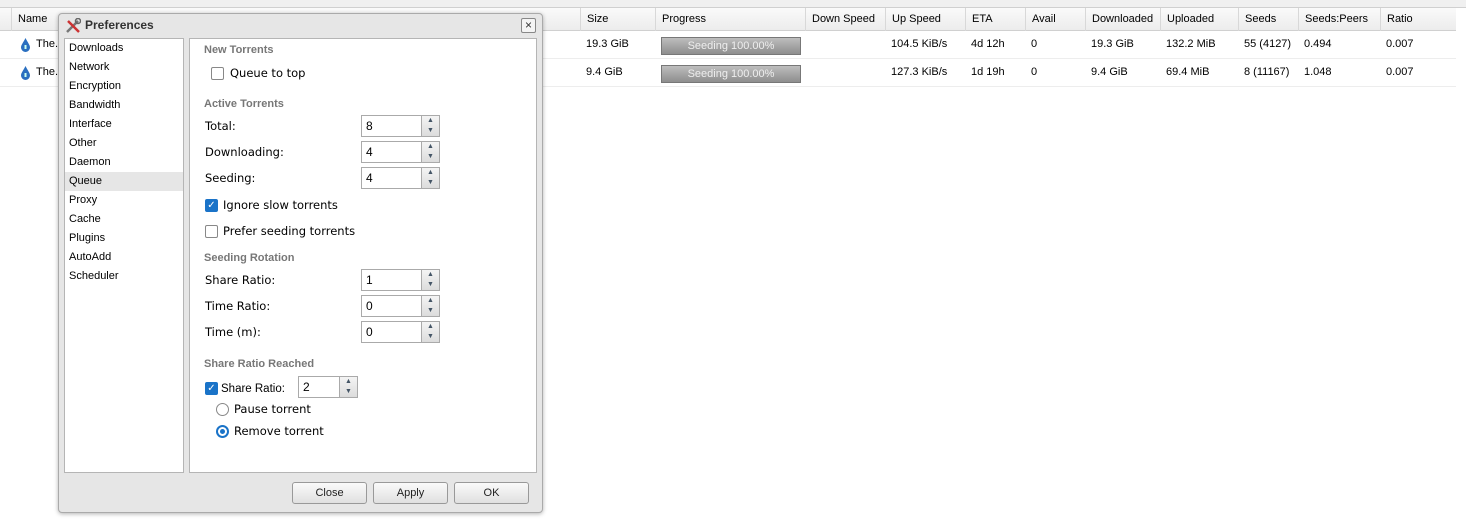 This screenshot has height=528, width=1466. What do you see at coordinates (925, 19) in the screenshot?
I see `column-header-up-speed: Up Speed` at bounding box center [925, 19].